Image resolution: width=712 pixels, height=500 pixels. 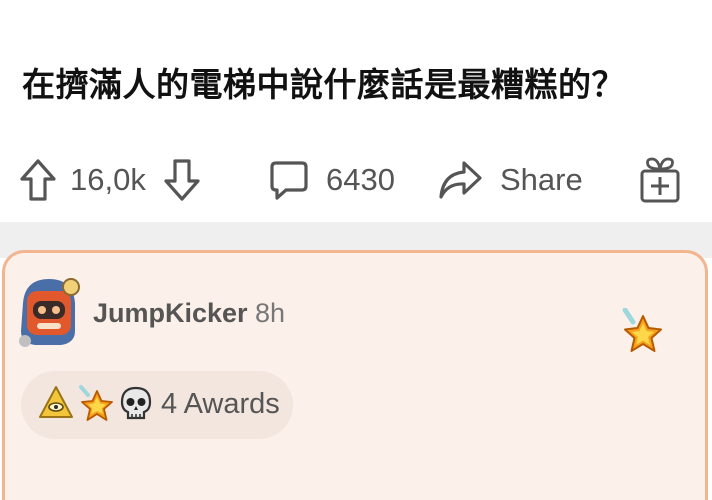 I want to click on post-title: 在擠滿人的電梯中說什麼話是最糟糕的？, so click(x=323, y=84).